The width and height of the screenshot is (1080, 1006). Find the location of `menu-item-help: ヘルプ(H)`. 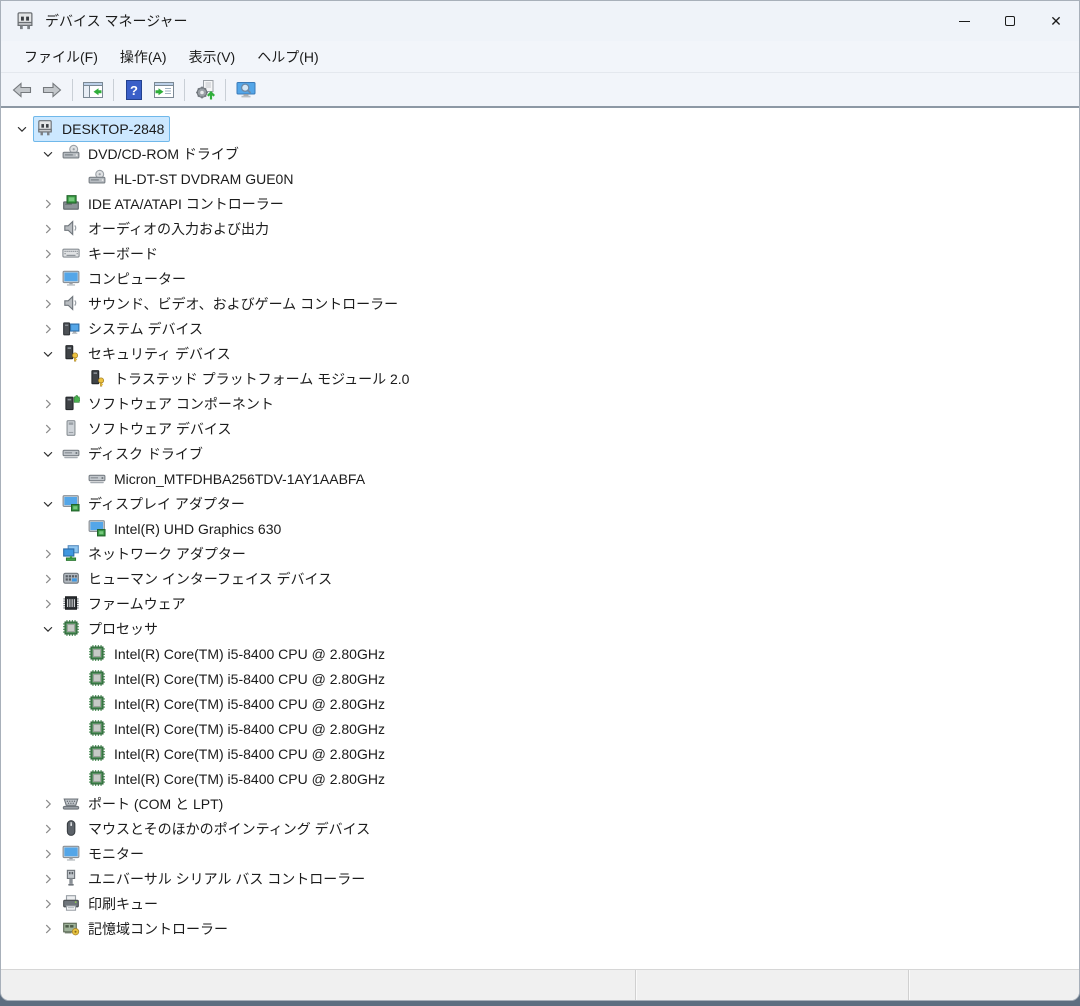

menu-item-help: ヘルプ(H) is located at coordinates (287, 57).